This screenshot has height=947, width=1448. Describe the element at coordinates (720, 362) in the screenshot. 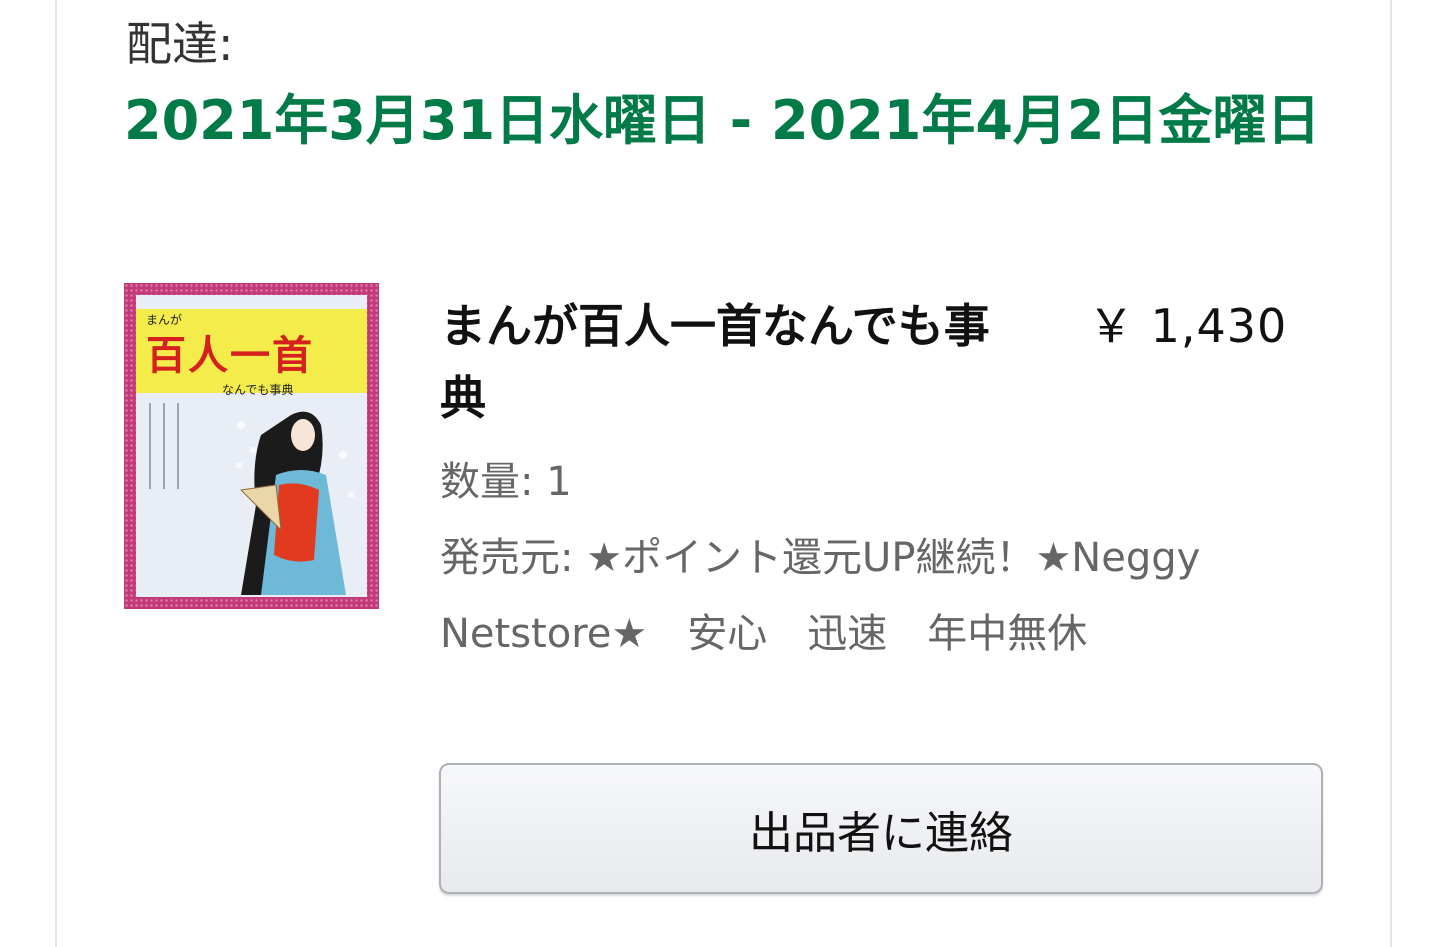

I see `product-title: まんが百人一首なんでも事典` at that location.